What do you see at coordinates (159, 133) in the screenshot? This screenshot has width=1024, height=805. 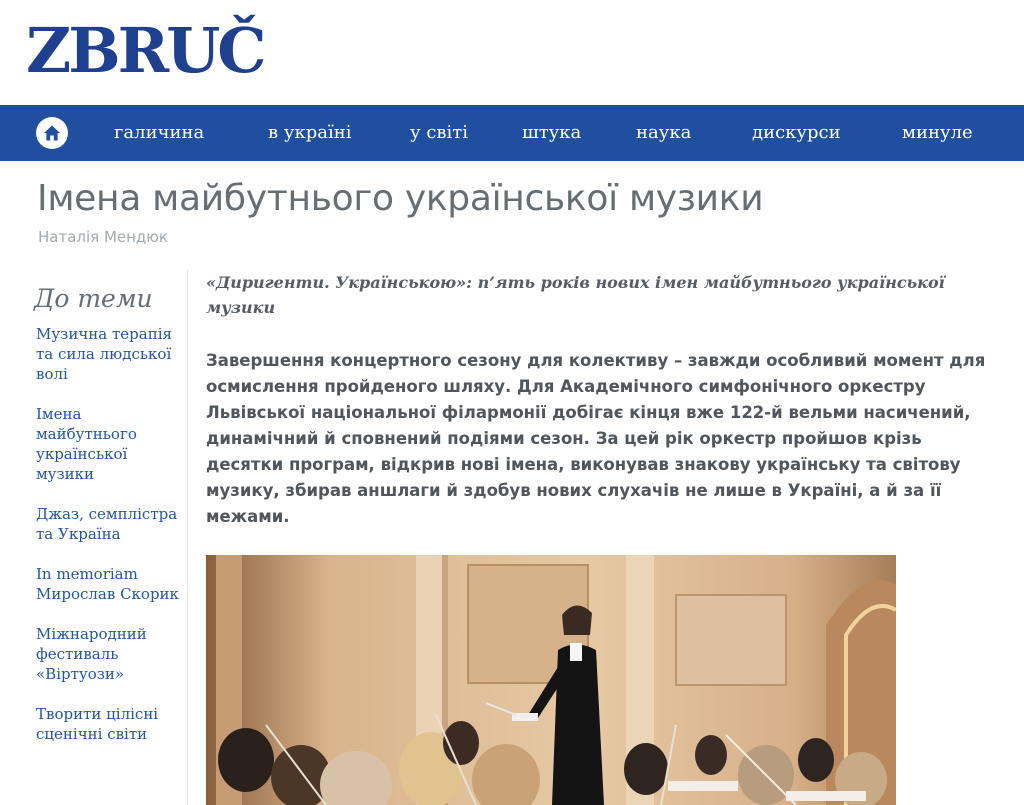 I see `nav-item-halychyna: галичина` at bounding box center [159, 133].